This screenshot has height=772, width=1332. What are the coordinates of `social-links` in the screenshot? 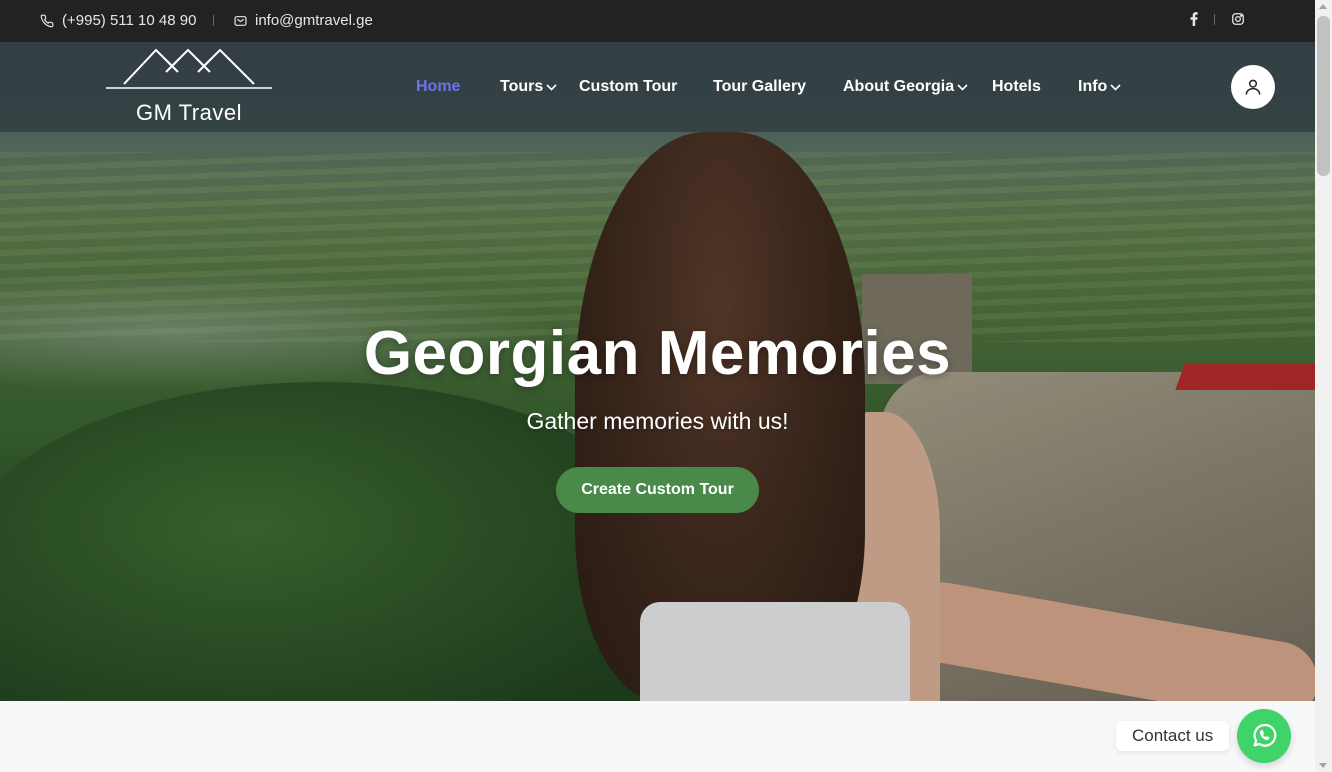 It's located at (1217, 19).